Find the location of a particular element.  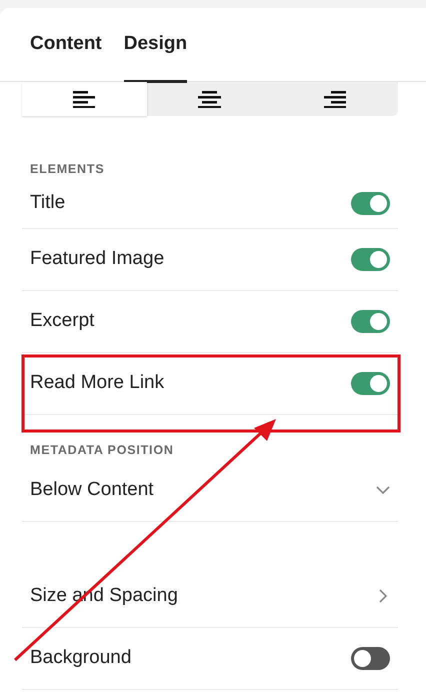

row-label: Featured Image is located at coordinates (97, 259).